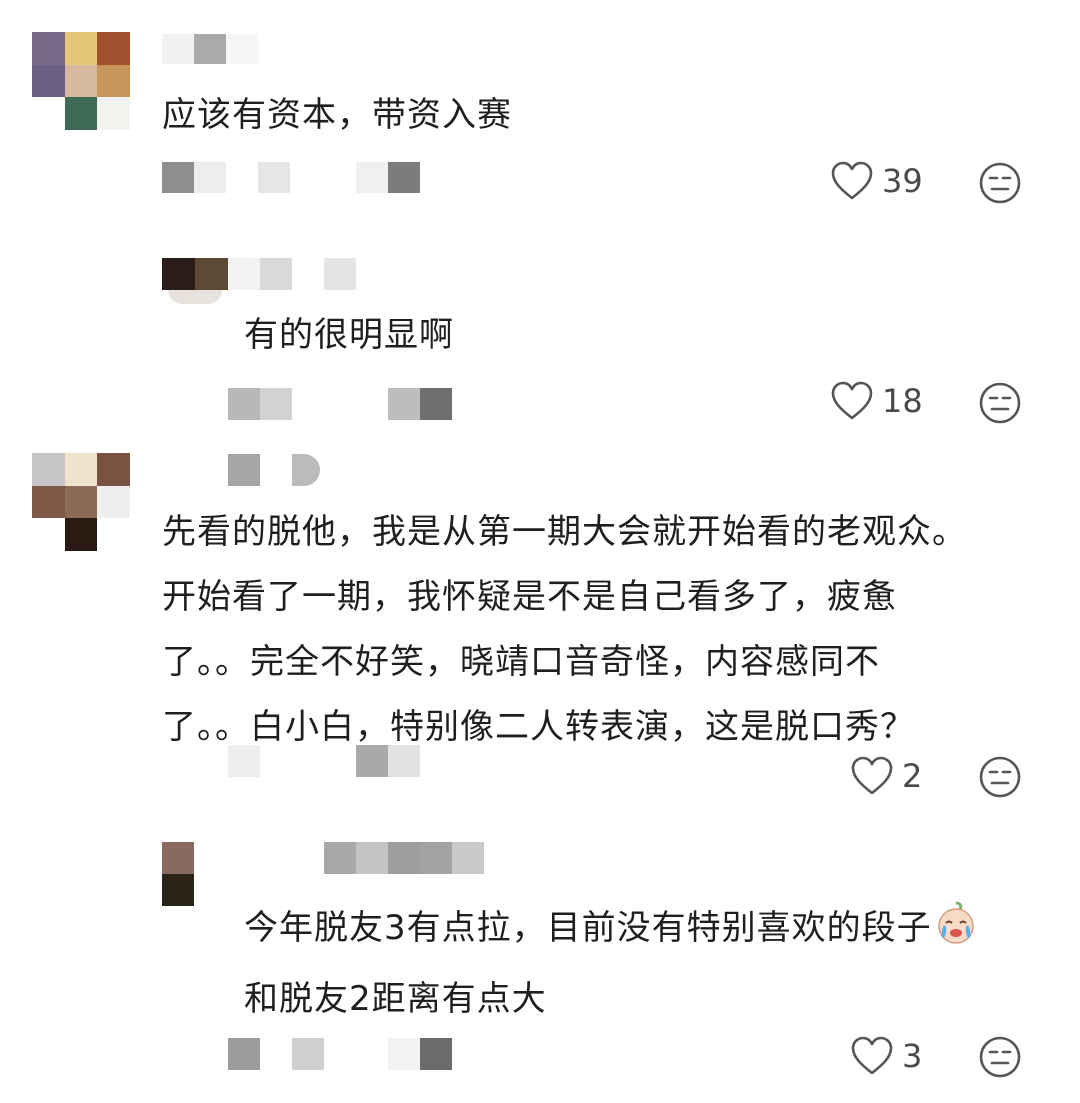 Image resolution: width=1080 pixels, height=1103 pixels. What do you see at coordinates (876, 181) in the screenshot?
I see `like-button: 39` at bounding box center [876, 181].